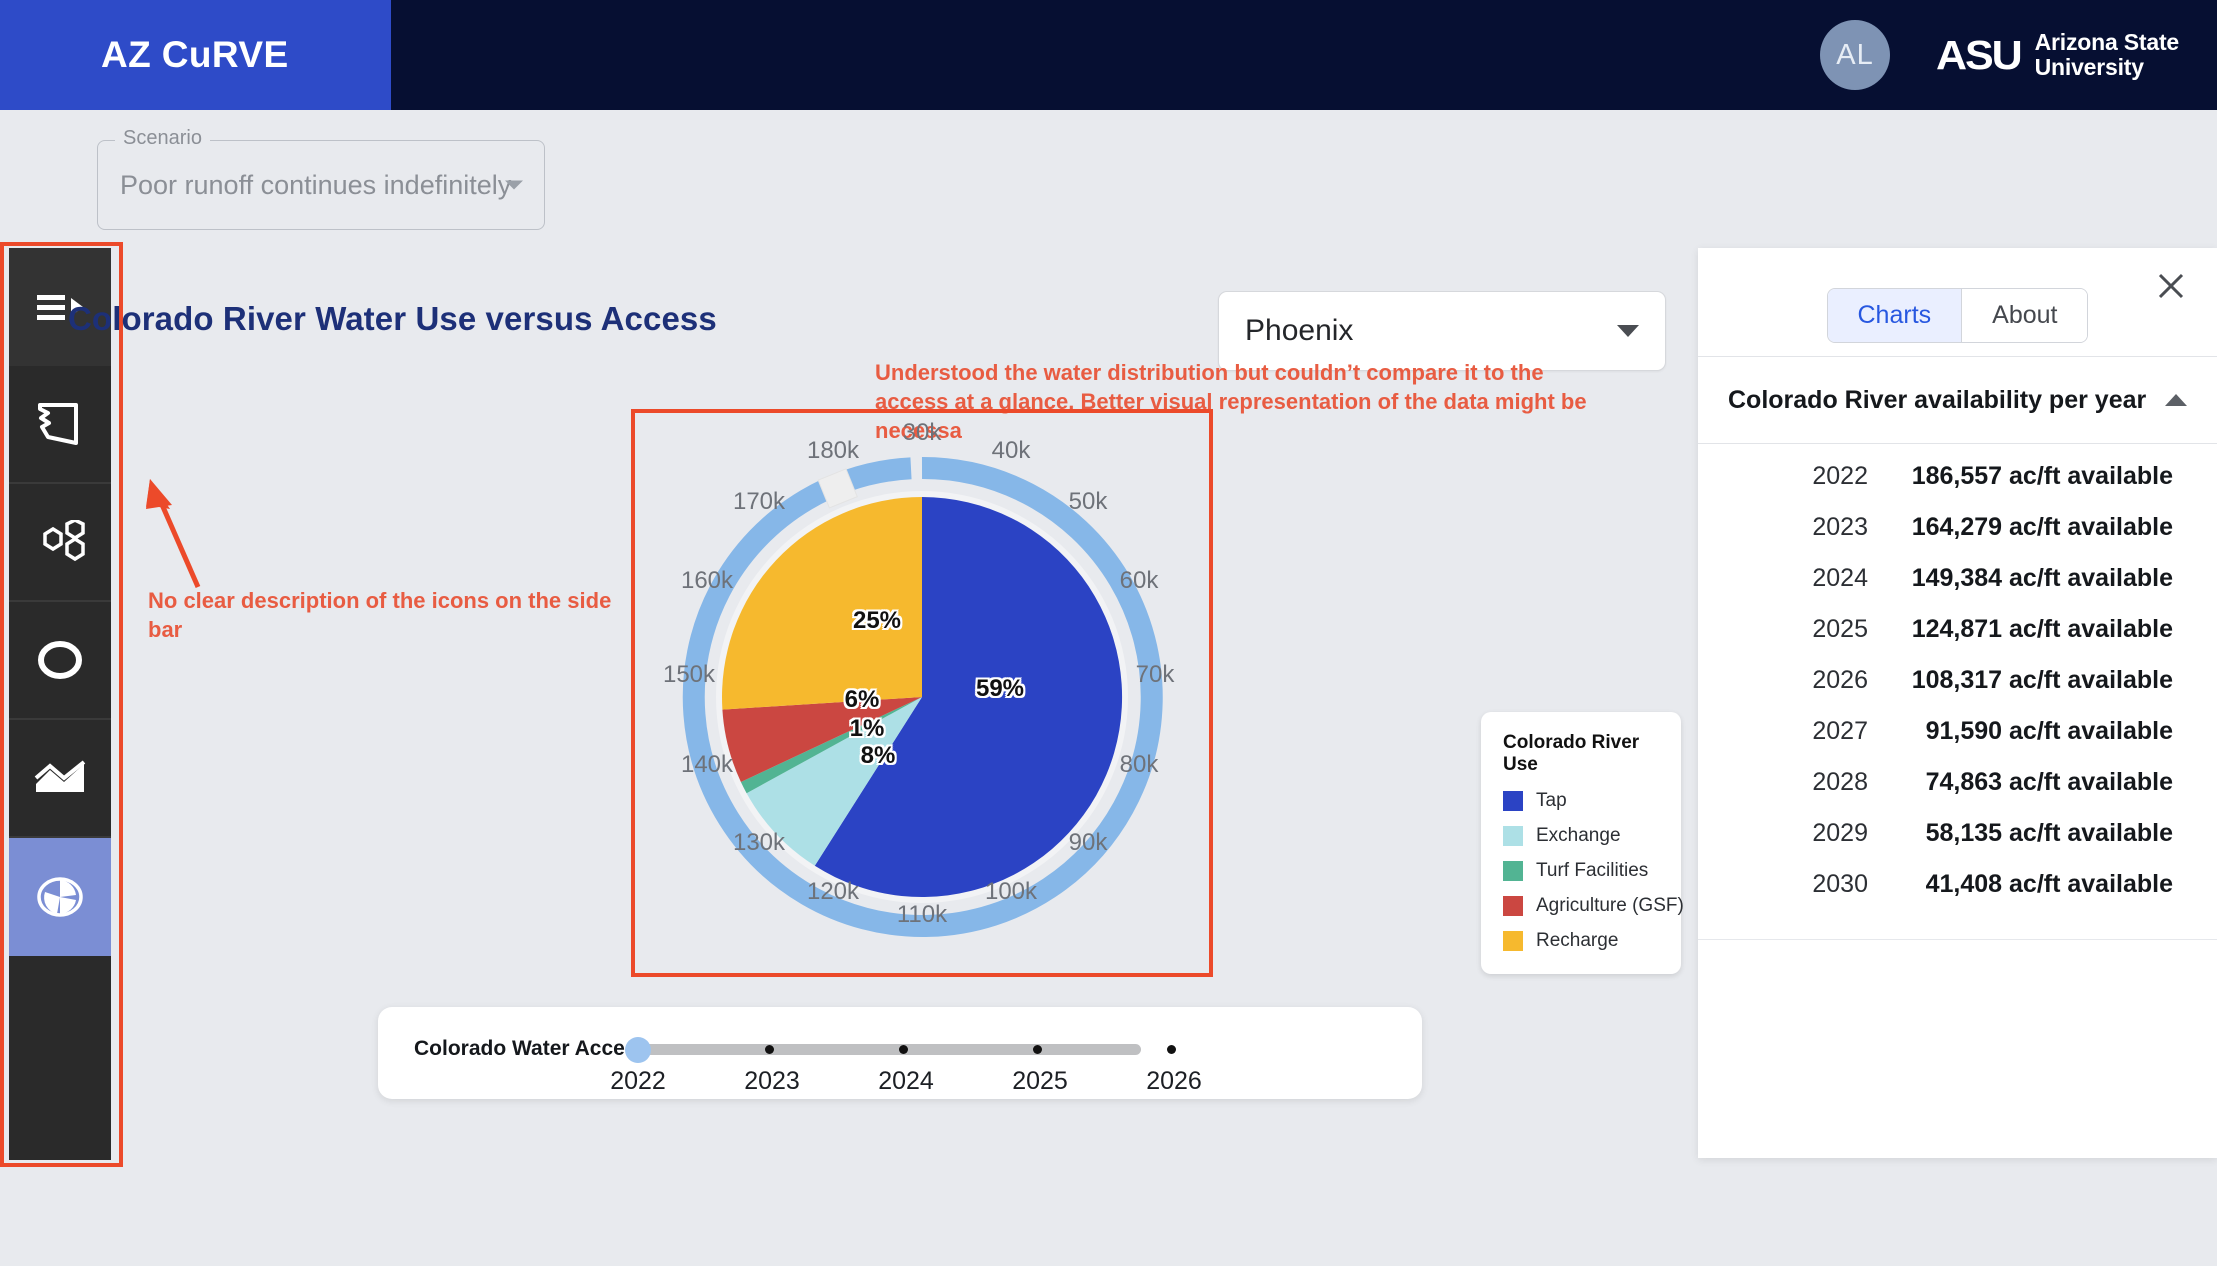 The image size is (2217, 1266). Describe the element at coordinates (877, 620) in the screenshot. I see `pie-label-recharge: 25%` at that location.